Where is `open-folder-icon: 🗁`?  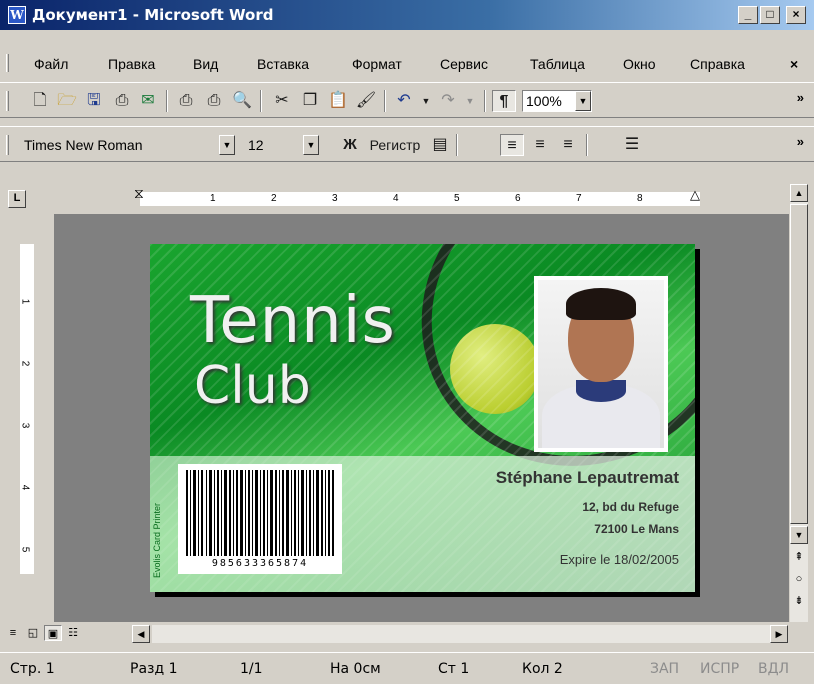
open-folder-icon: 🗁 is located at coordinates (67, 101).